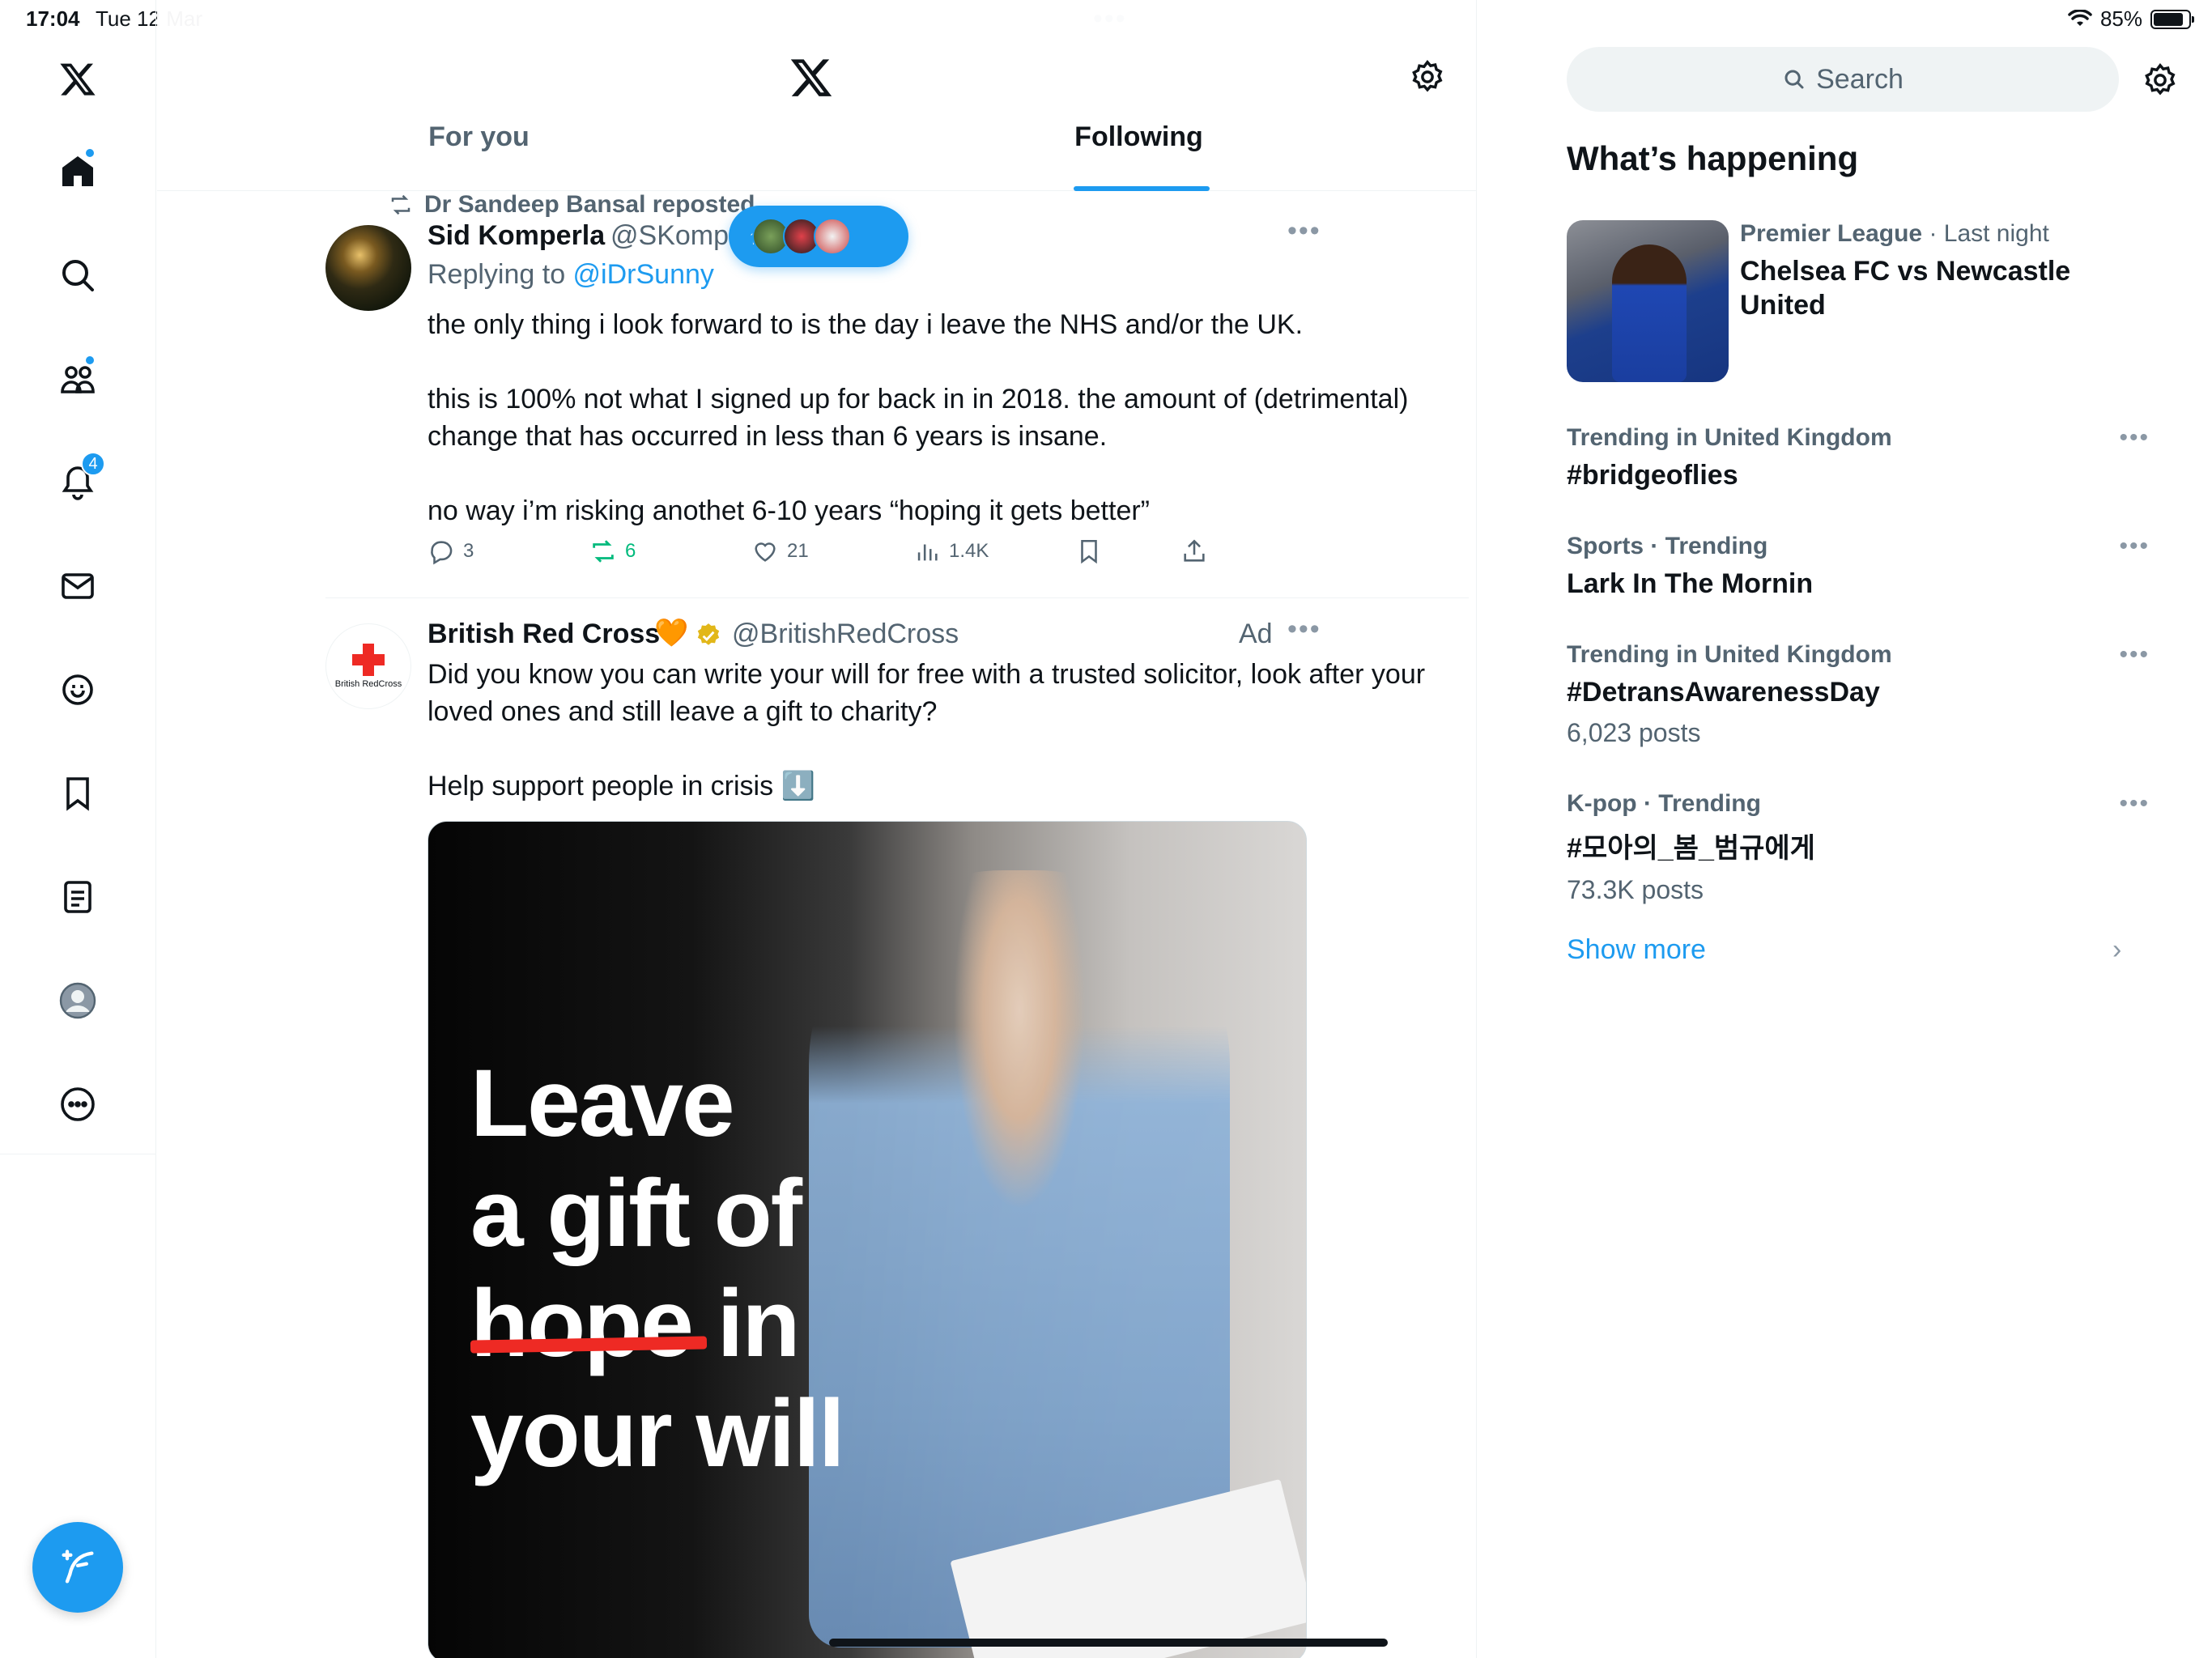 This screenshot has height=1658, width=2212. I want to click on like-count: 21, so click(798, 551).